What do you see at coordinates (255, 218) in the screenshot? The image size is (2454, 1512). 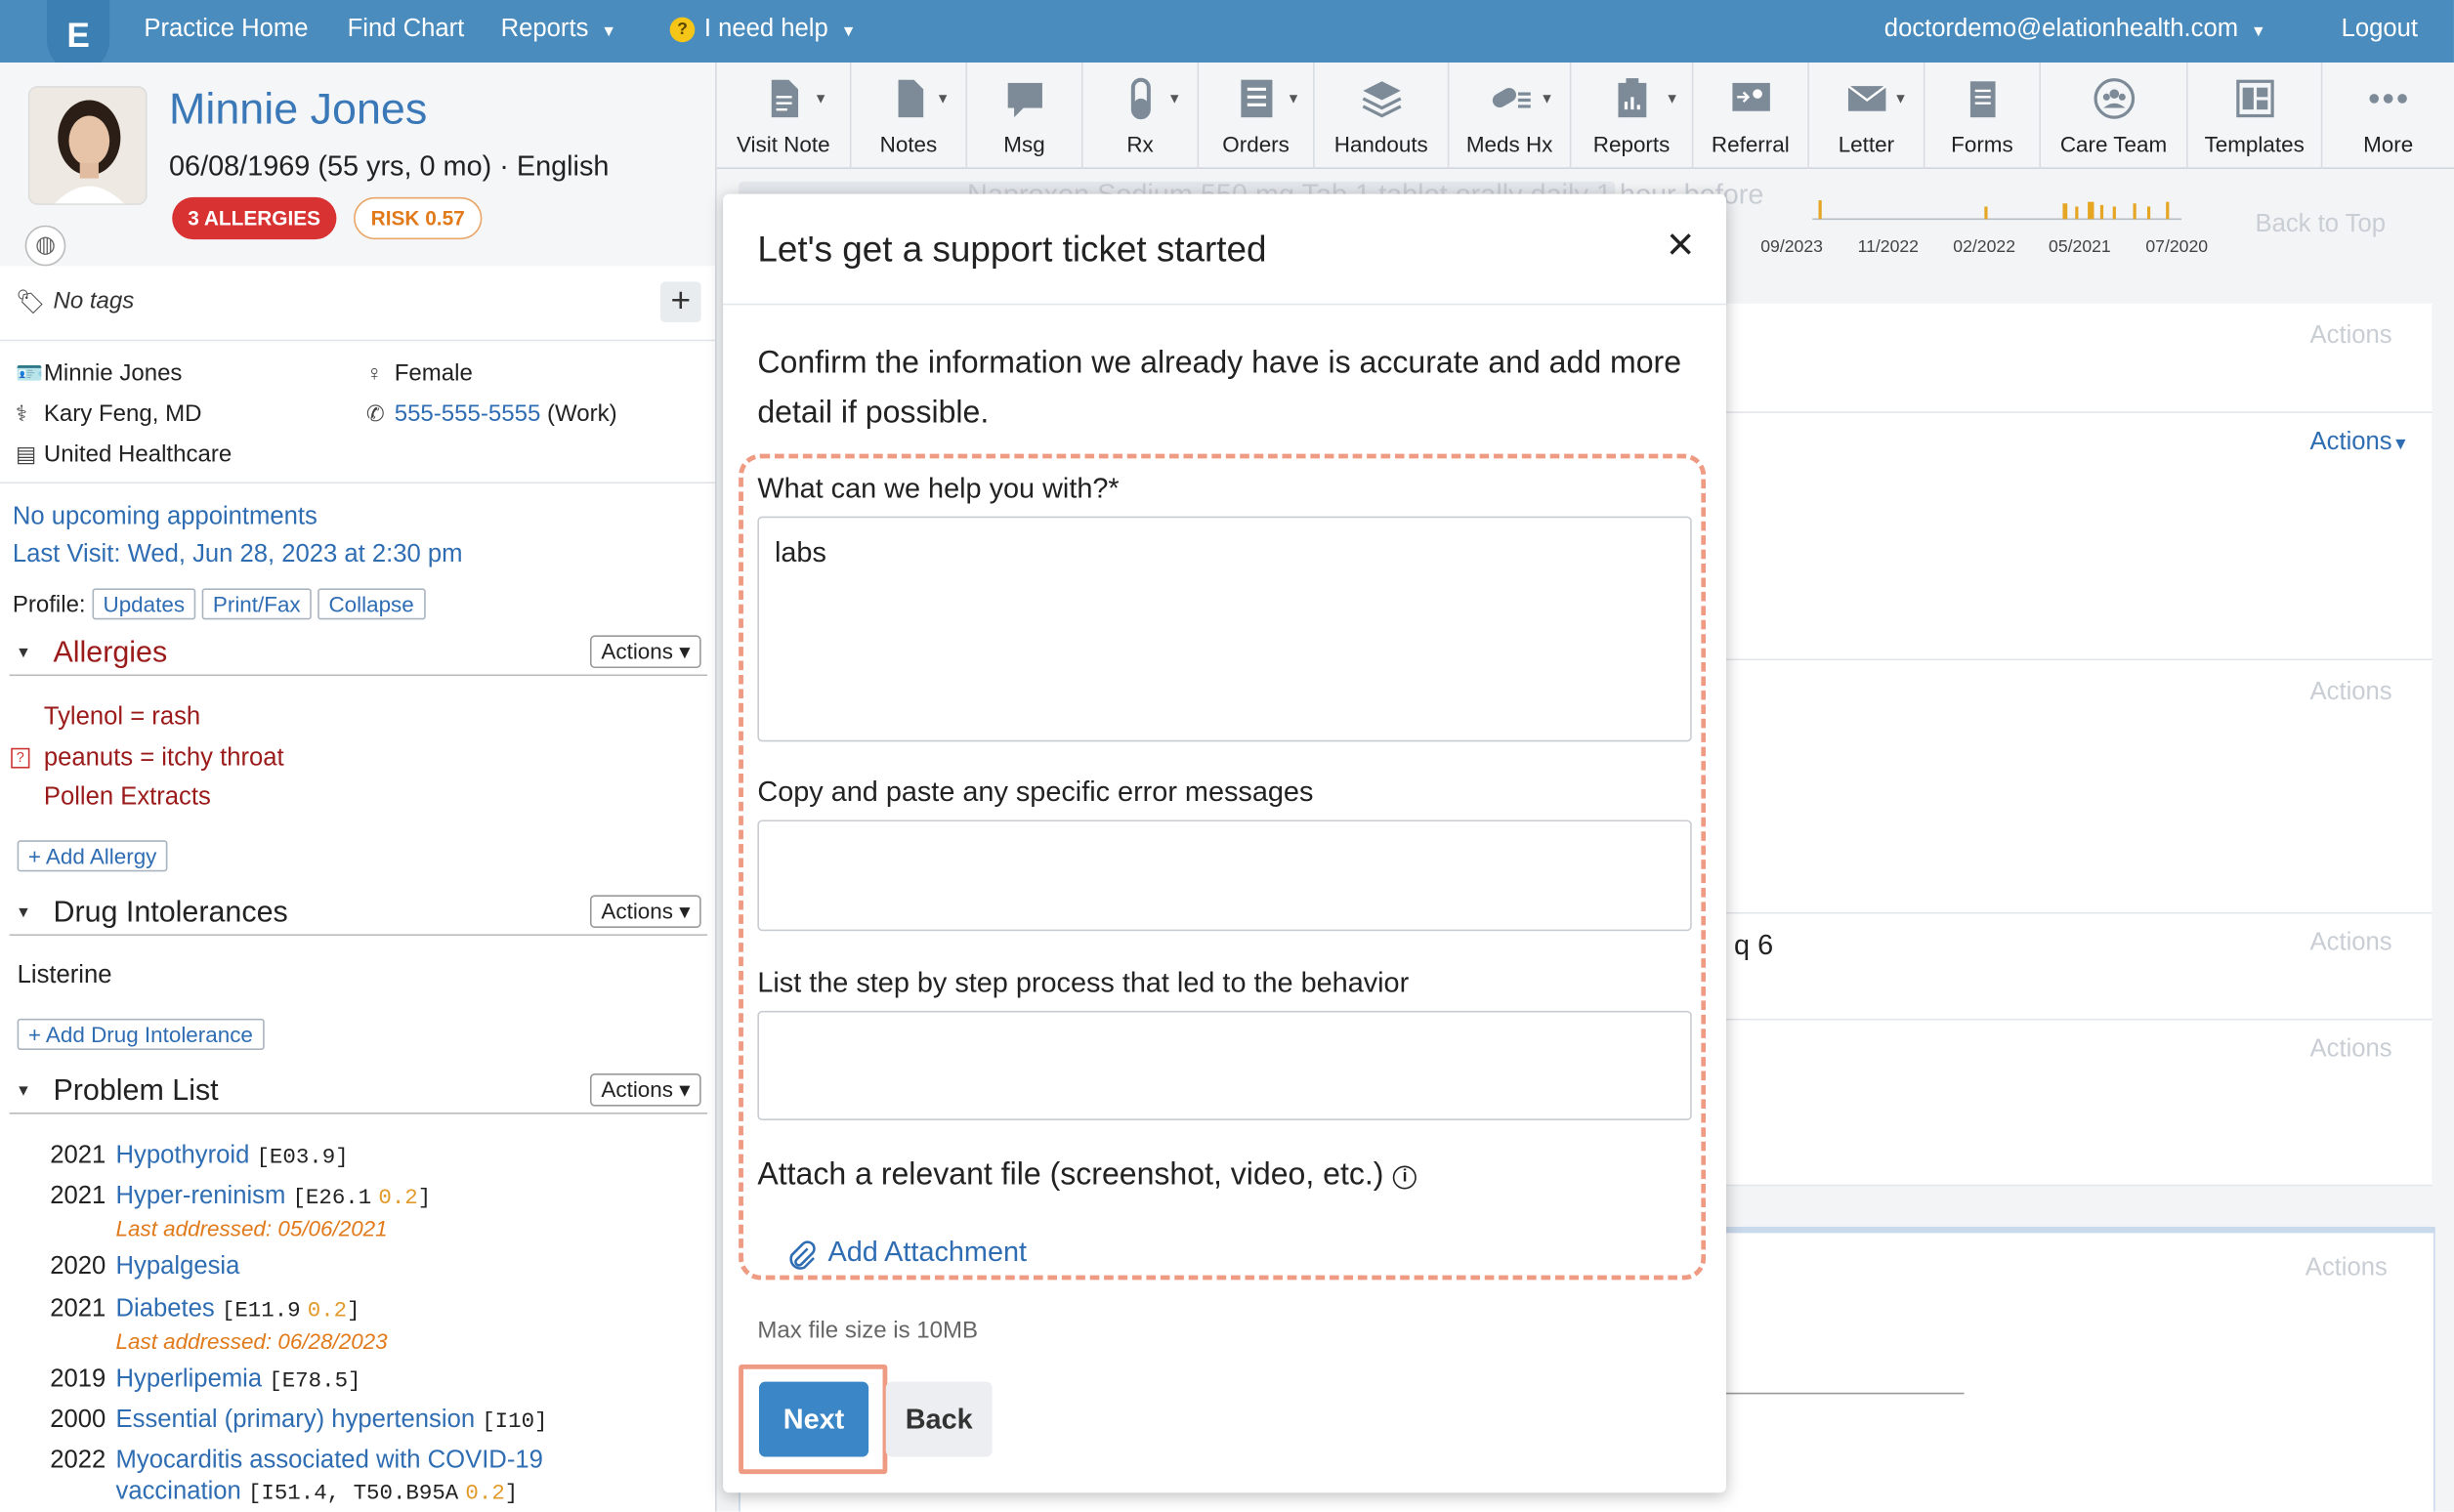 I see `allergy-badge: 3 ALLERGIES` at bounding box center [255, 218].